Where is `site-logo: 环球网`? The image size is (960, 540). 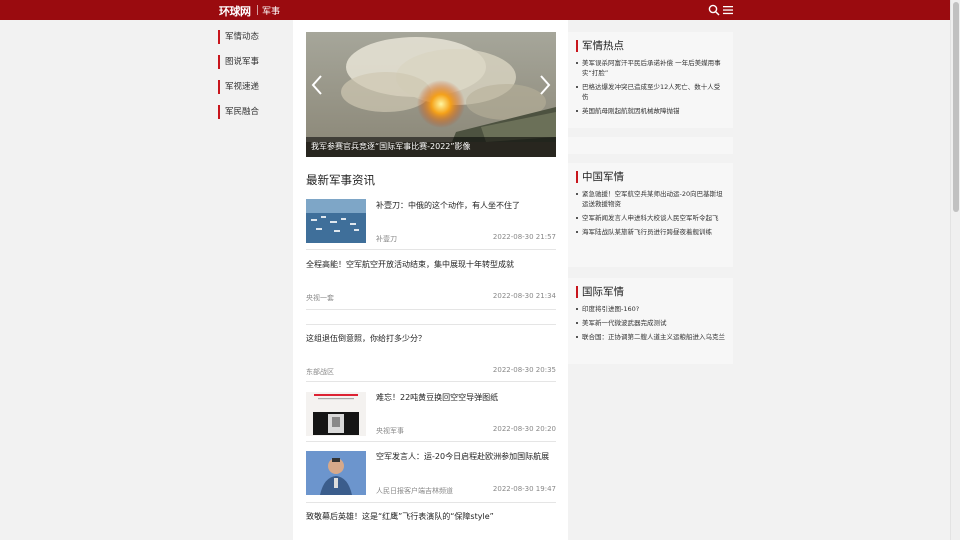 site-logo: 环球网 is located at coordinates (235, 11).